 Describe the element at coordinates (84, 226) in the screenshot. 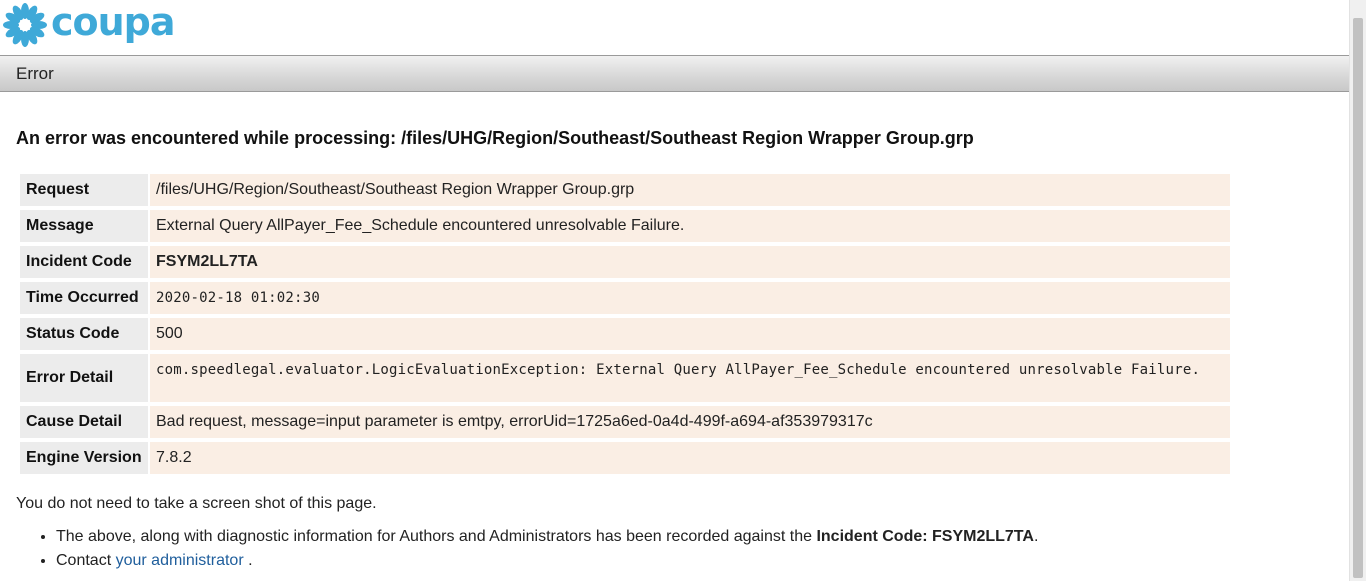

I see `message-label: Message` at that location.